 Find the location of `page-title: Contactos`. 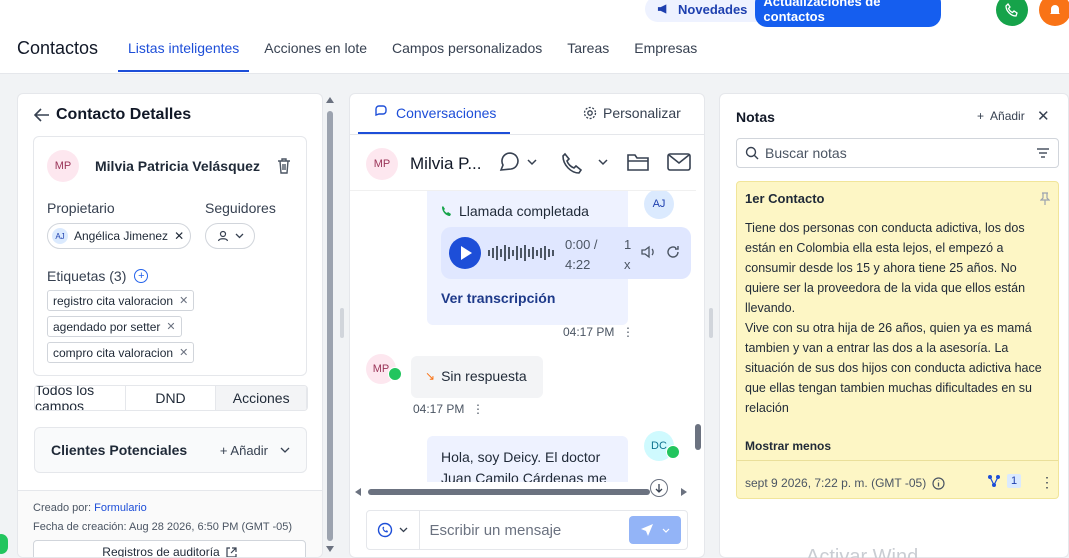

page-title: Contactos is located at coordinates (58, 48).